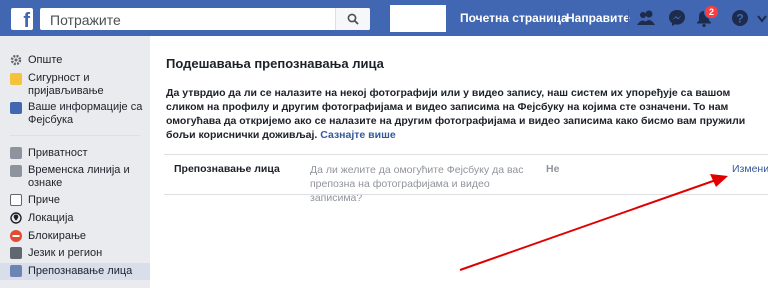  Describe the element at coordinates (553, 169) in the screenshot. I see `setting-value: Не` at that location.